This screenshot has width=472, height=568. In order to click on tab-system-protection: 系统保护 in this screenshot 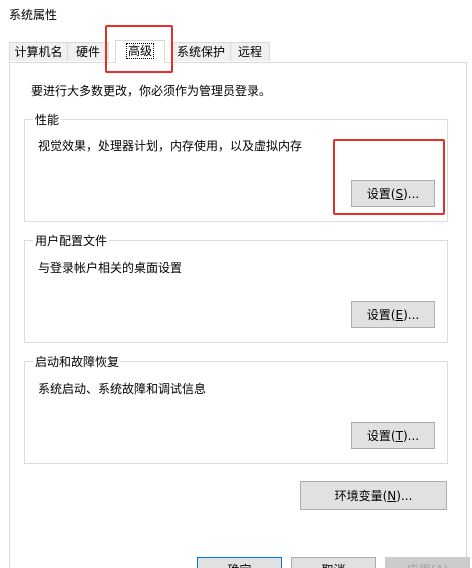, I will do `click(201, 51)`.